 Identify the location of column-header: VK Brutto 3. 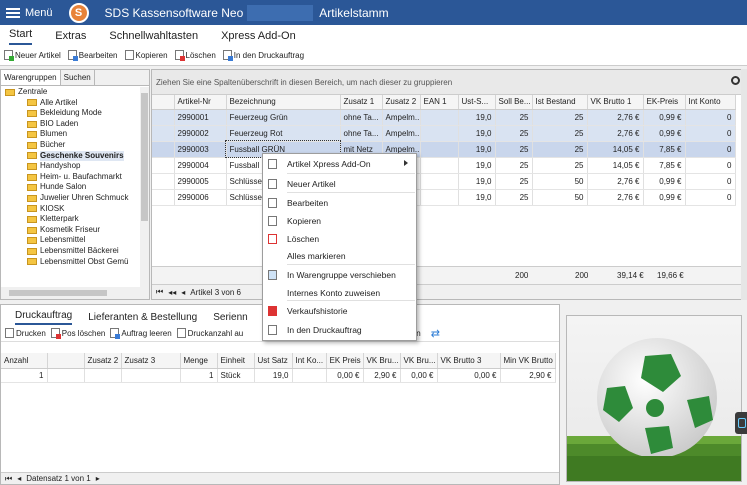
(469, 361).